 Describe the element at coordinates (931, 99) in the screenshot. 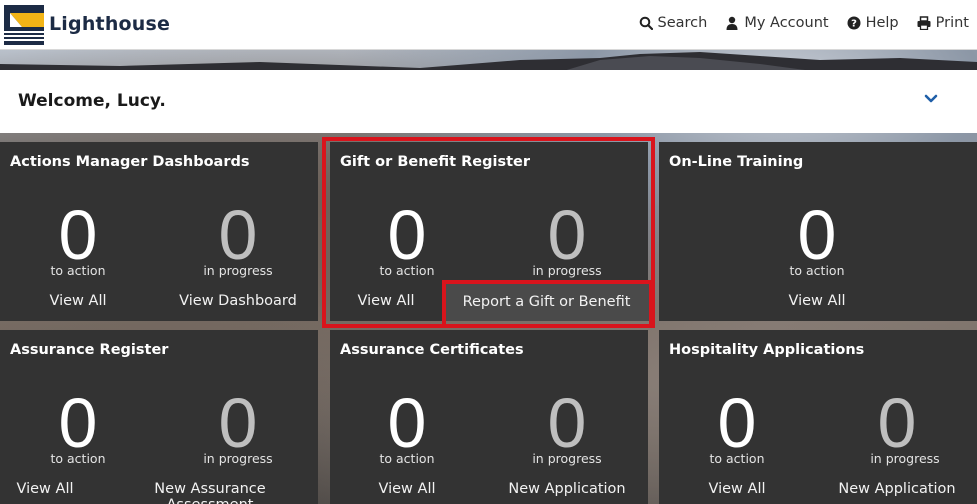

I see `chevron-down-icon` at that location.